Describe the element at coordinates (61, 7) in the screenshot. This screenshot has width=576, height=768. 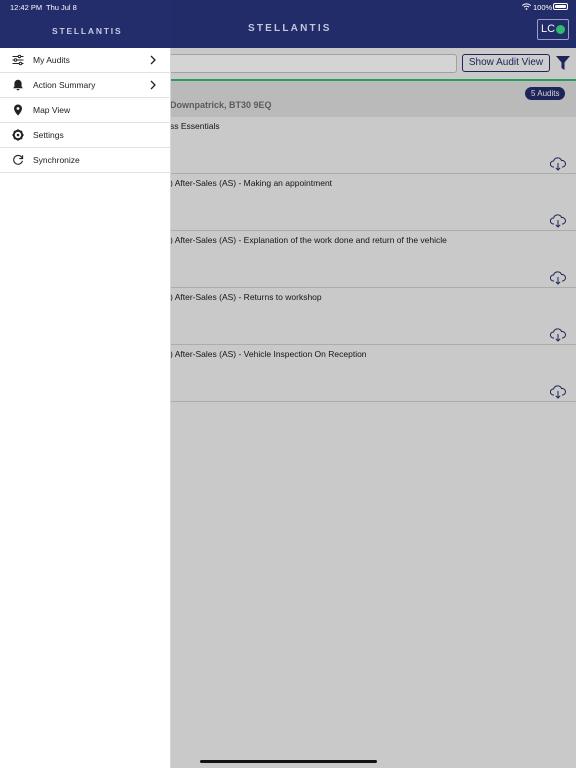
I see `status-date: Thu Jul 8` at that location.